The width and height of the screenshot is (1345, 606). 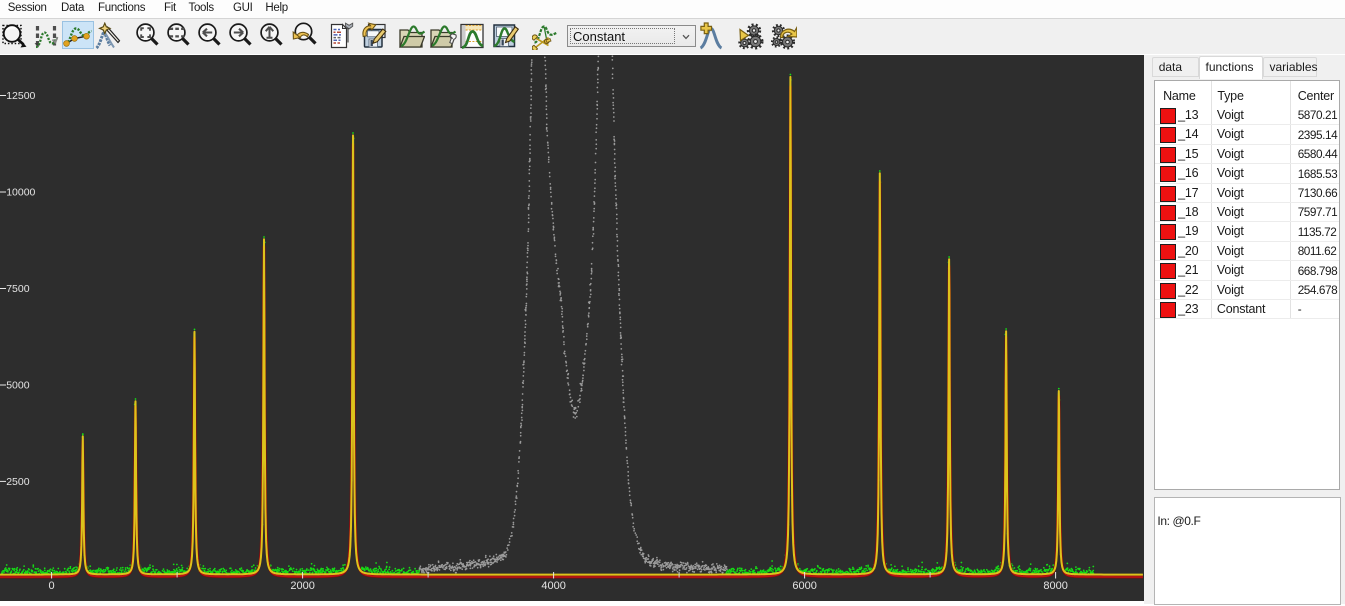 What do you see at coordinates (1055, 586) in the screenshot?
I see `svg-text: 8000` at bounding box center [1055, 586].